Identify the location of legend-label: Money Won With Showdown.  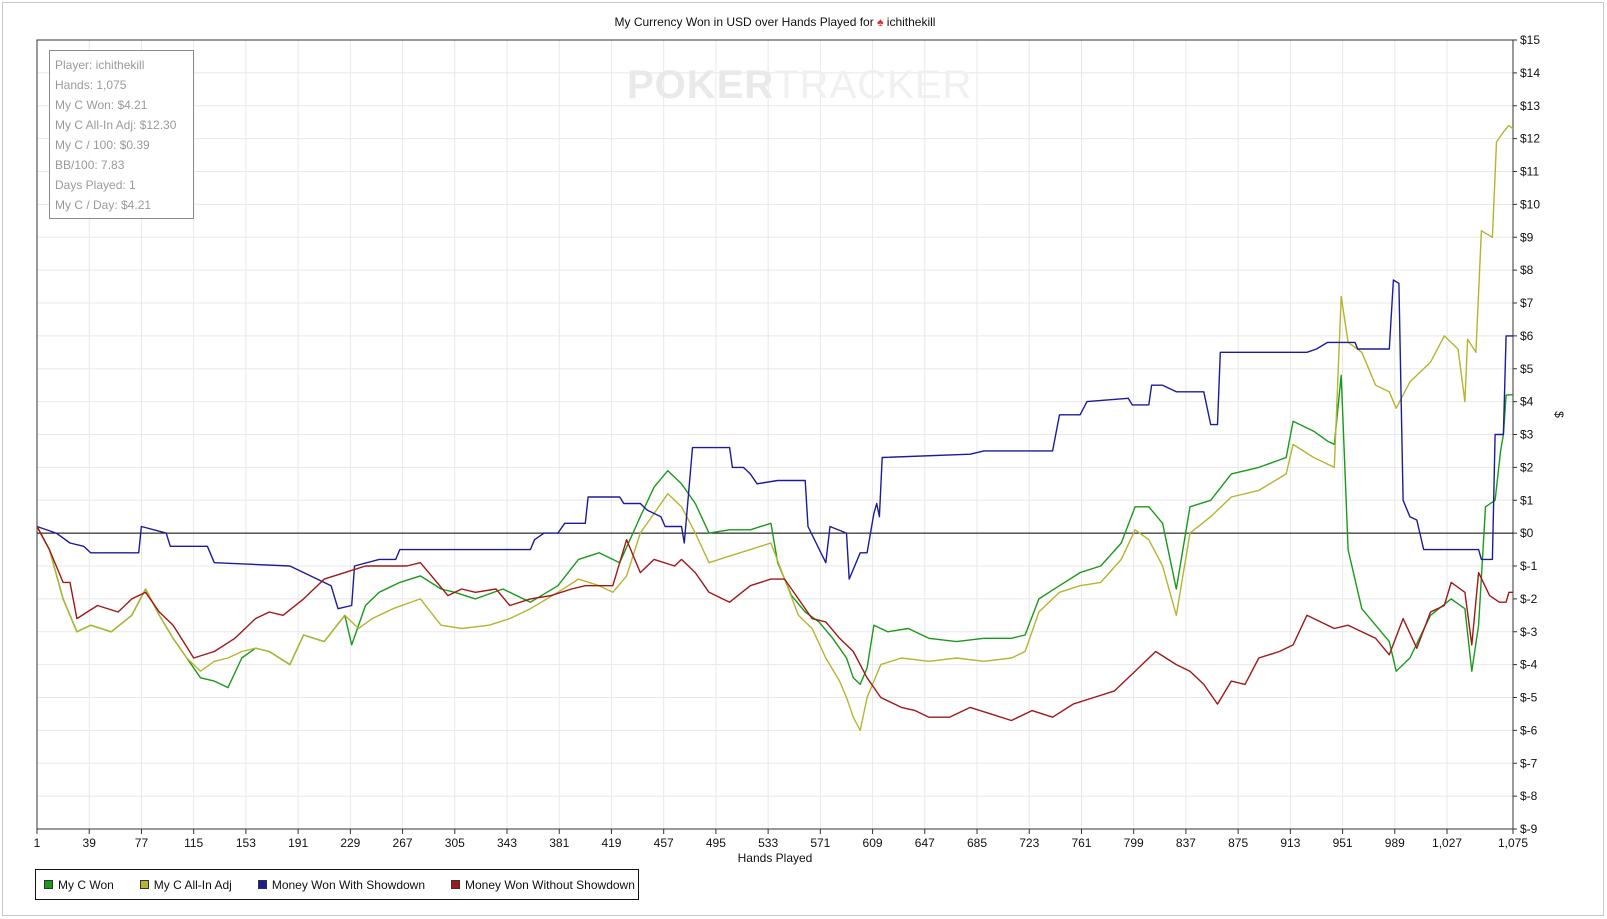
(348, 884).